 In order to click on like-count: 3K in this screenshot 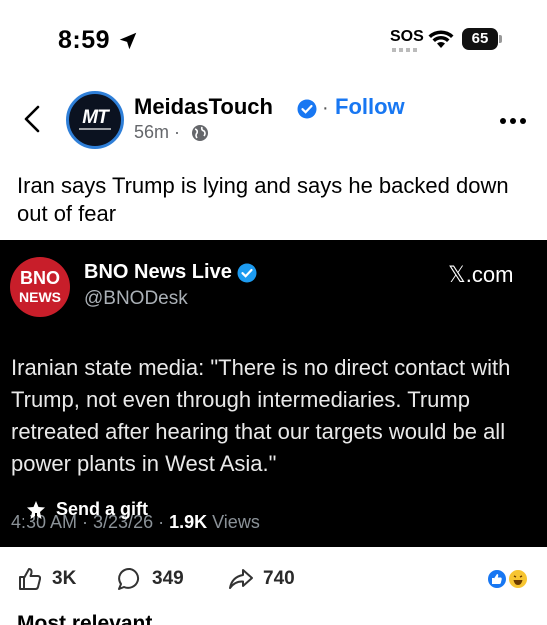, I will do `click(64, 578)`.